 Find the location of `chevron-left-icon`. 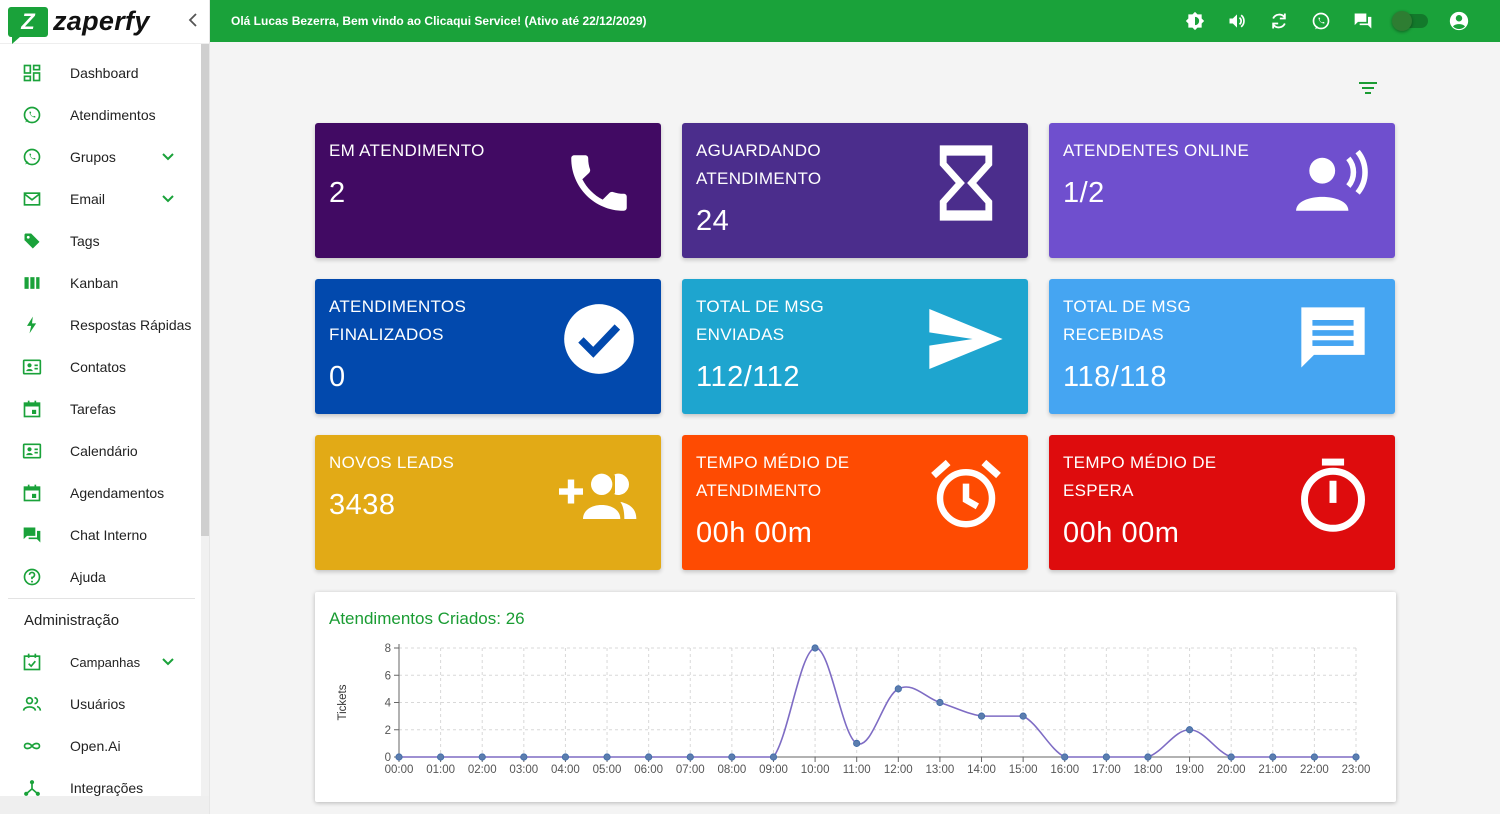

chevron-left-icon is located at coordinates (192, 20).